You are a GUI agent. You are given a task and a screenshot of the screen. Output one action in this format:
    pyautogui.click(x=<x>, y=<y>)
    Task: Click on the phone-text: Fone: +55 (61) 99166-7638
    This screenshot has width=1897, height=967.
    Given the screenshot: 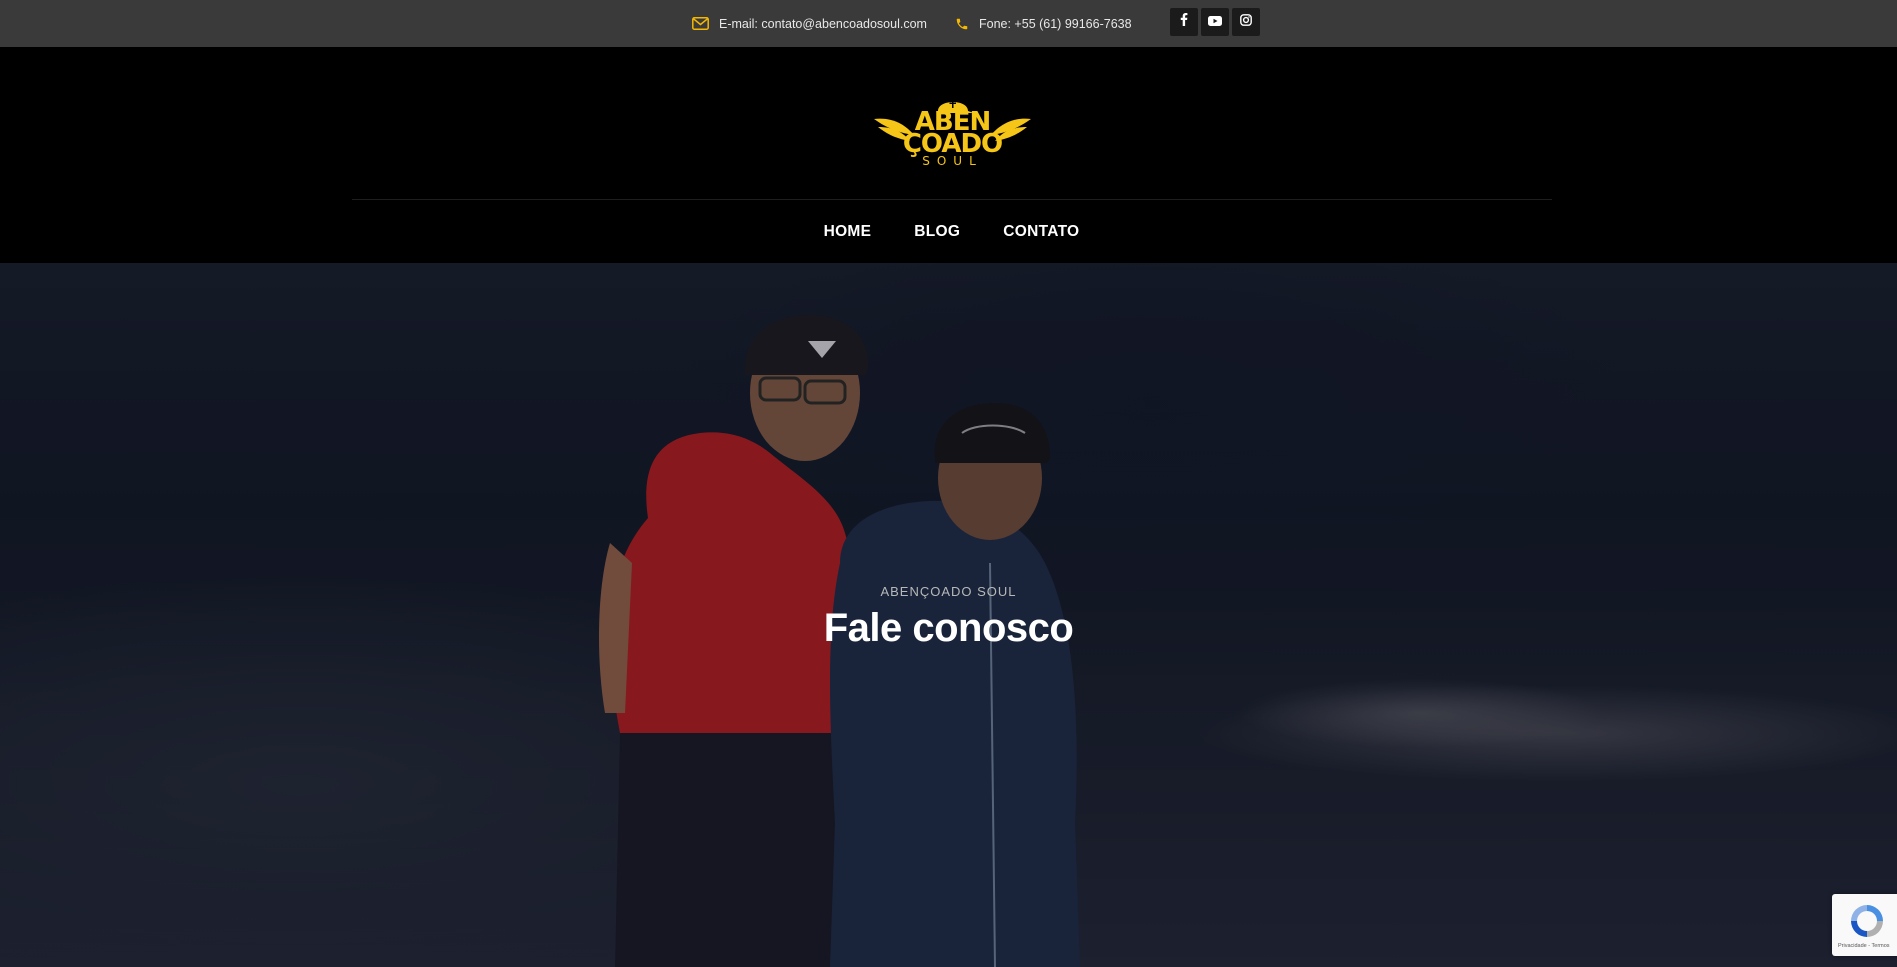 What is the action you would take?
    pyautogui.click(x=1055, y=23)
    